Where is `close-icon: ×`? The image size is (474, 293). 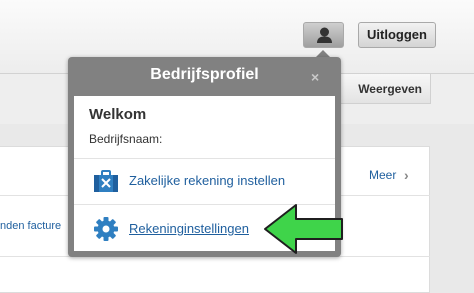
close-icon: × is located at coordinates (315, 77).